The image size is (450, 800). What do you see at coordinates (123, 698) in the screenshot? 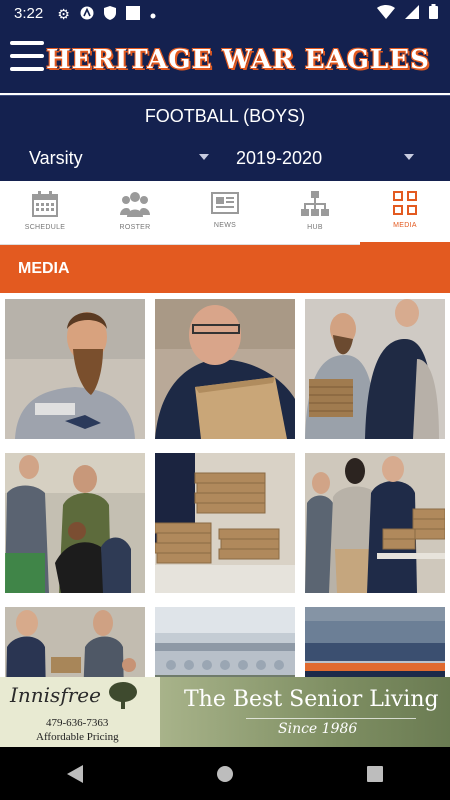
I see `tree-logo-icon` at bounding box center [123, 698].